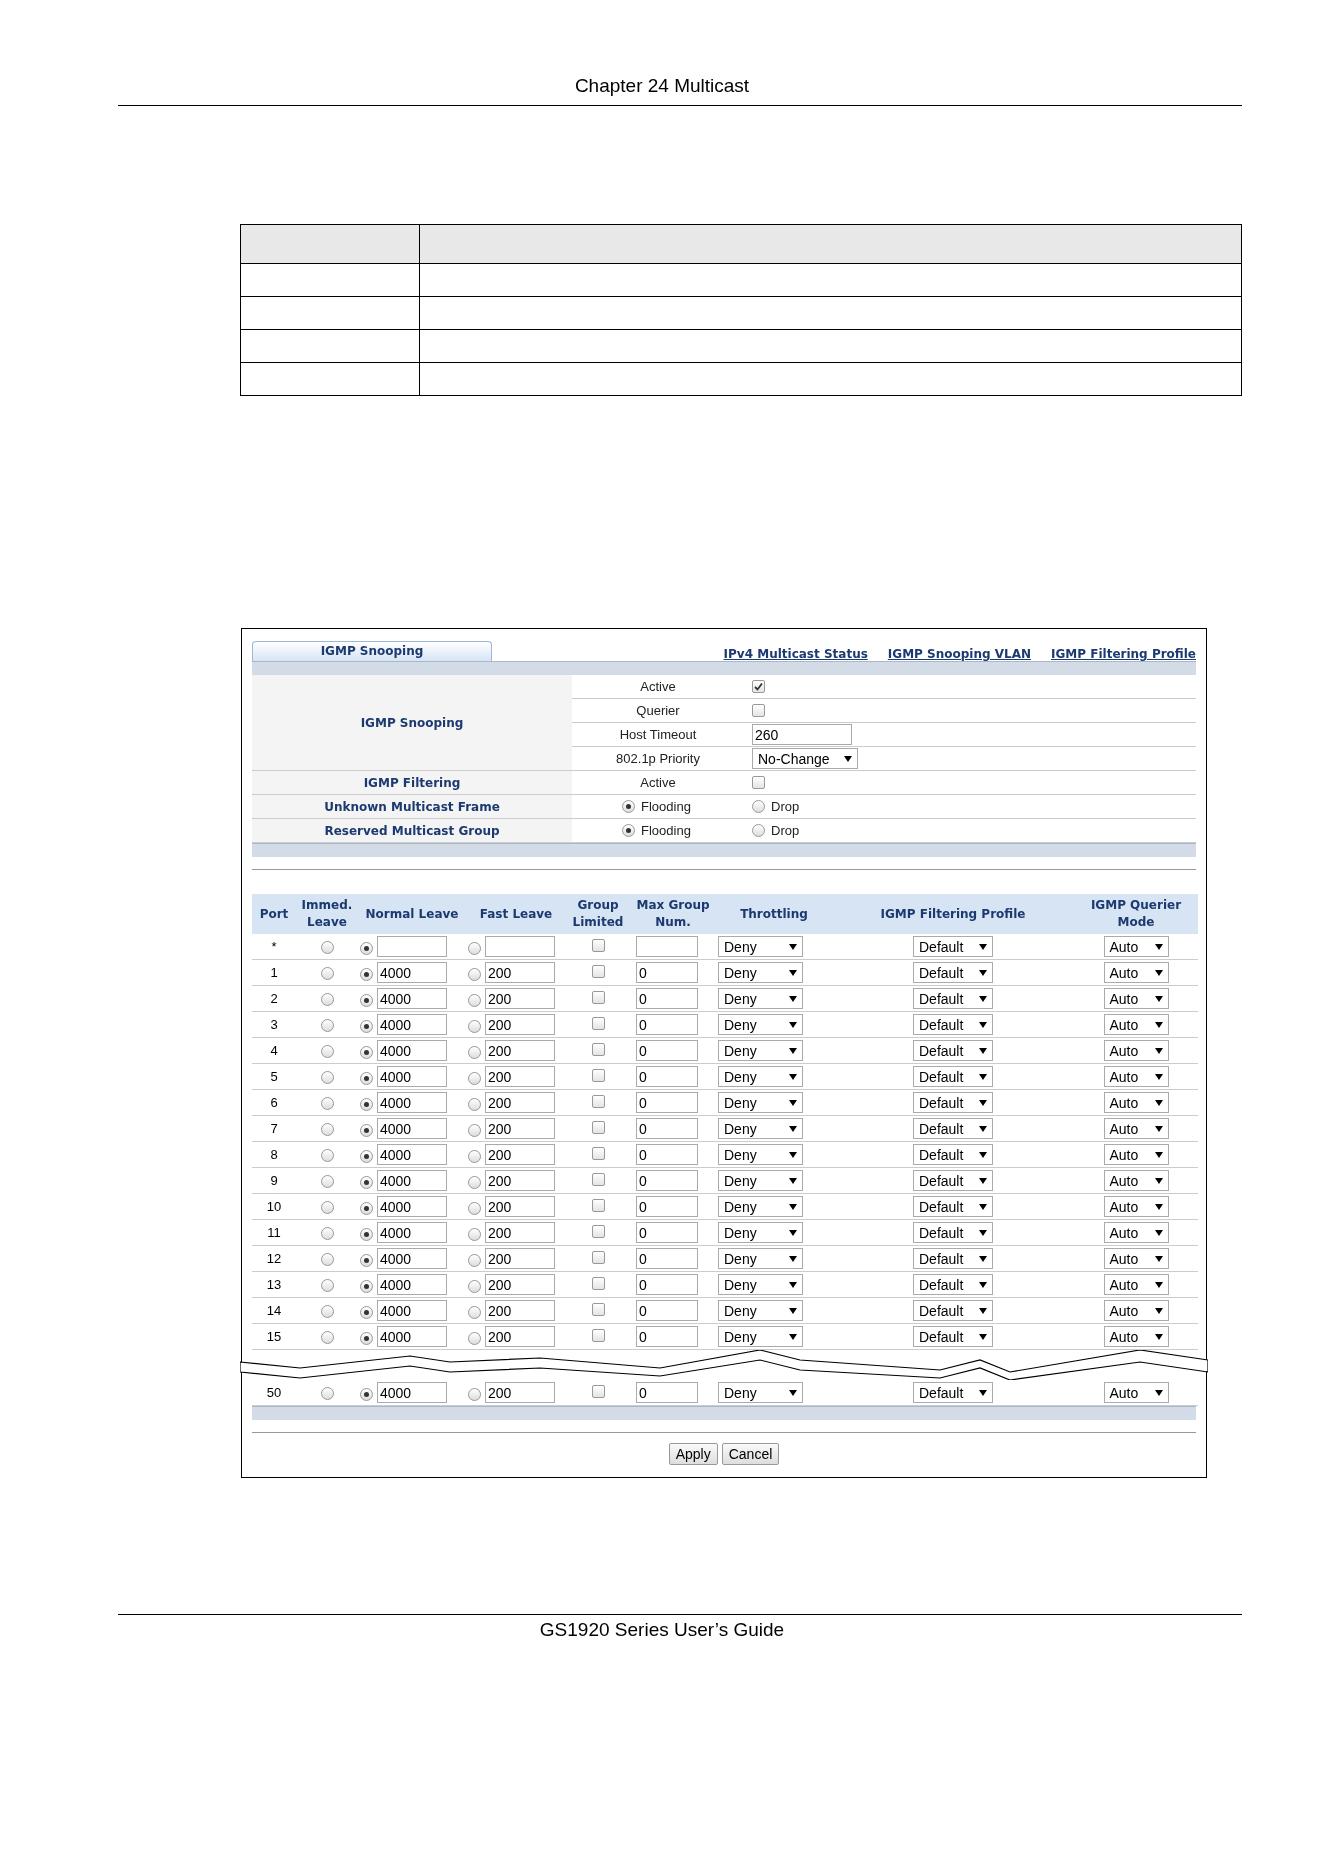 The height and width of the screenshot is (1872, 1324). What do you see at coordinates (959, 654) in the screenshot?
I see `link: IGMP Snooping VLAN` at bounding box center [959, 654].